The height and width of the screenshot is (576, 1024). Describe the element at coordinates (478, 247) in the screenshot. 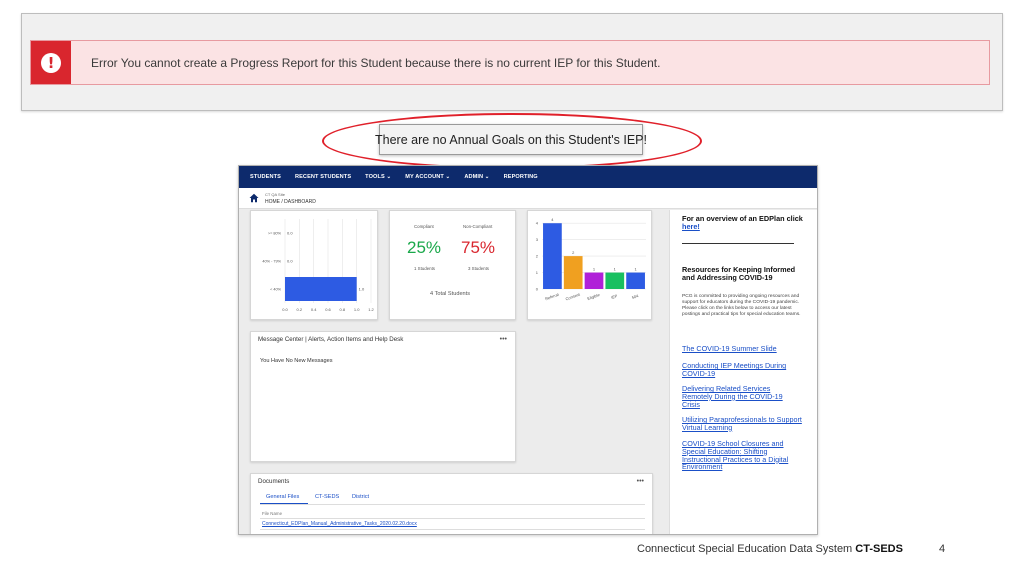

I see `noncompliant-percent: 75%` at that location.